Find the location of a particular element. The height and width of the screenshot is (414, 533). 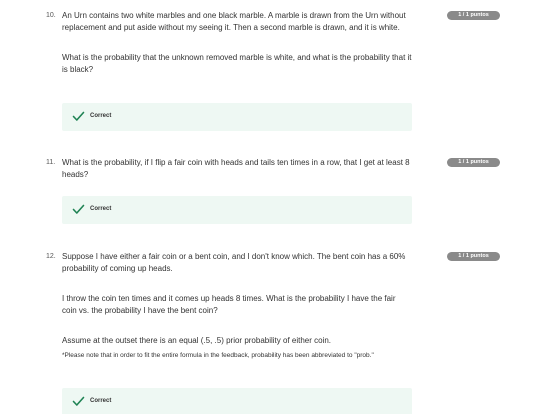

question-number: 10. is located at coordinates (51, 15).